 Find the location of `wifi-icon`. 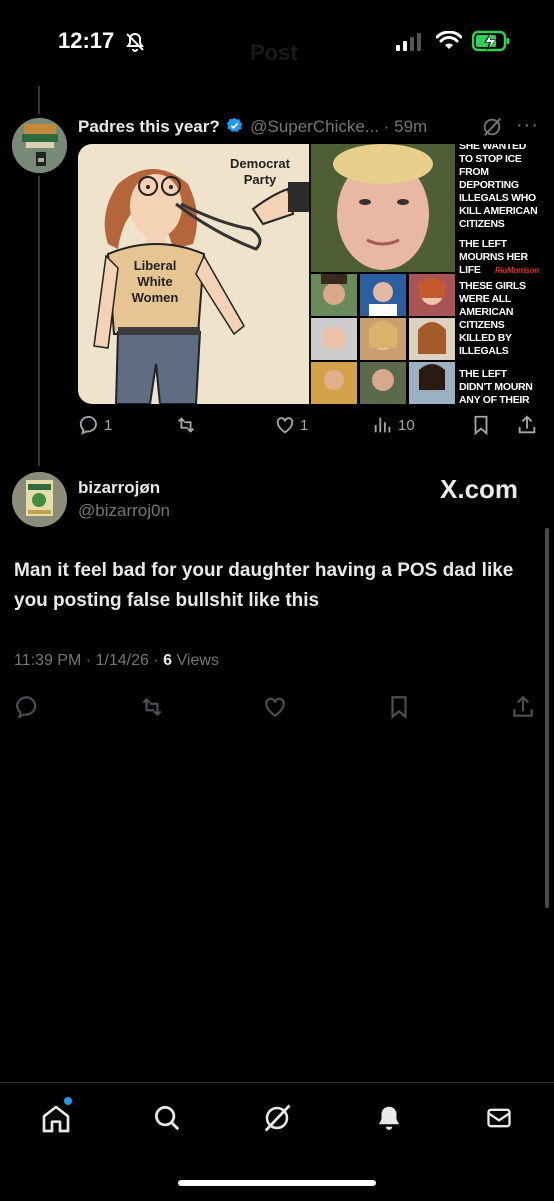

wifi-icon is located at coordinates (449, 40).